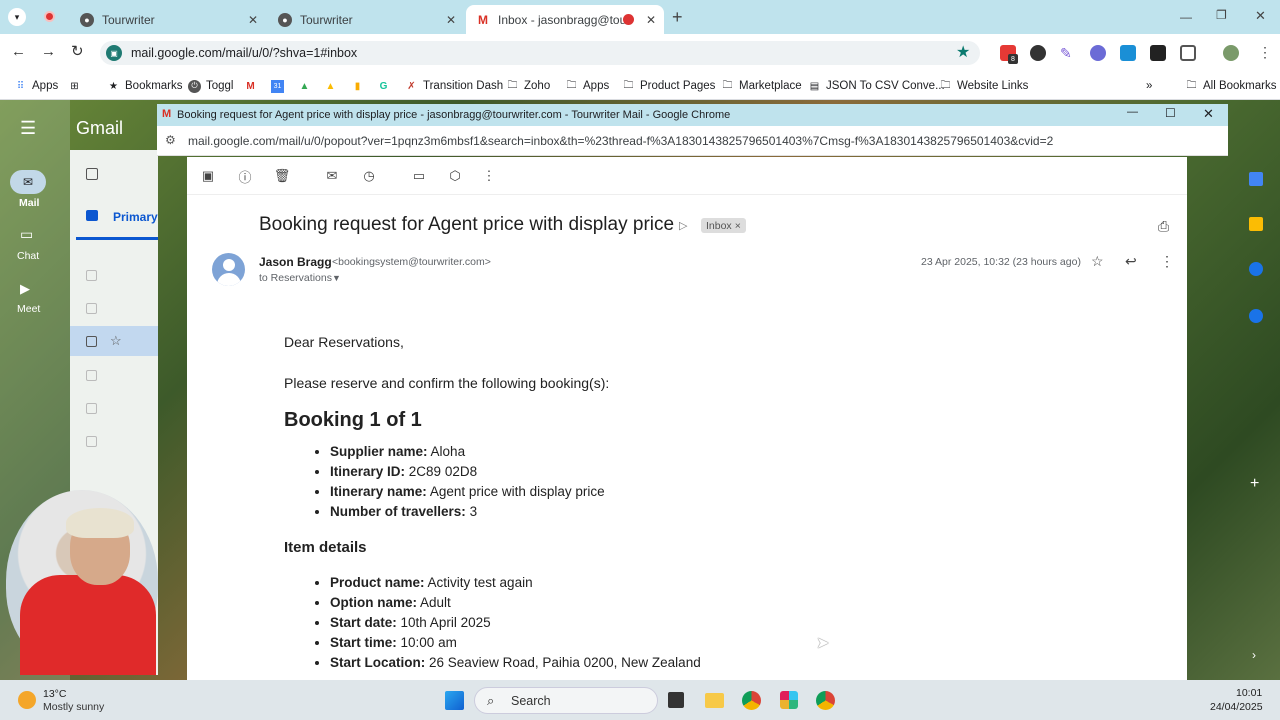 The image size is (1280, 720). What do you see at coordinates (208, 176) in the screenshot?
I see `archive-icon: ▣` at bounding box center [208, 176].